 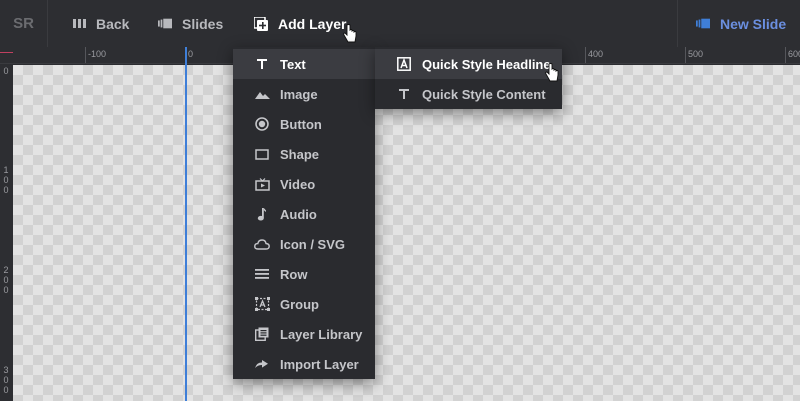 What do you see at coordinates (165, 24) in the screenshot?
I see `slides-icon` at bounding box center [165, 24].